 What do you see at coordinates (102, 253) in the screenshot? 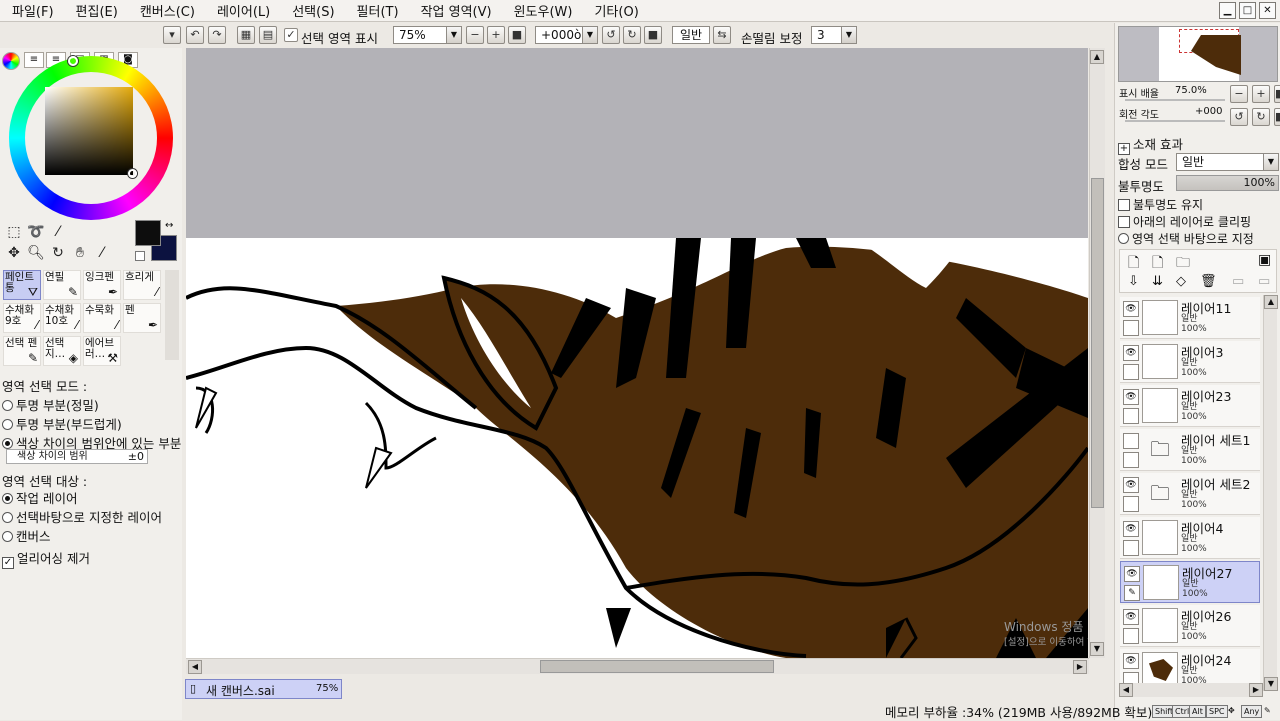
I see `eyedropper-icon: ⁄` at bounding box center [102, 253].